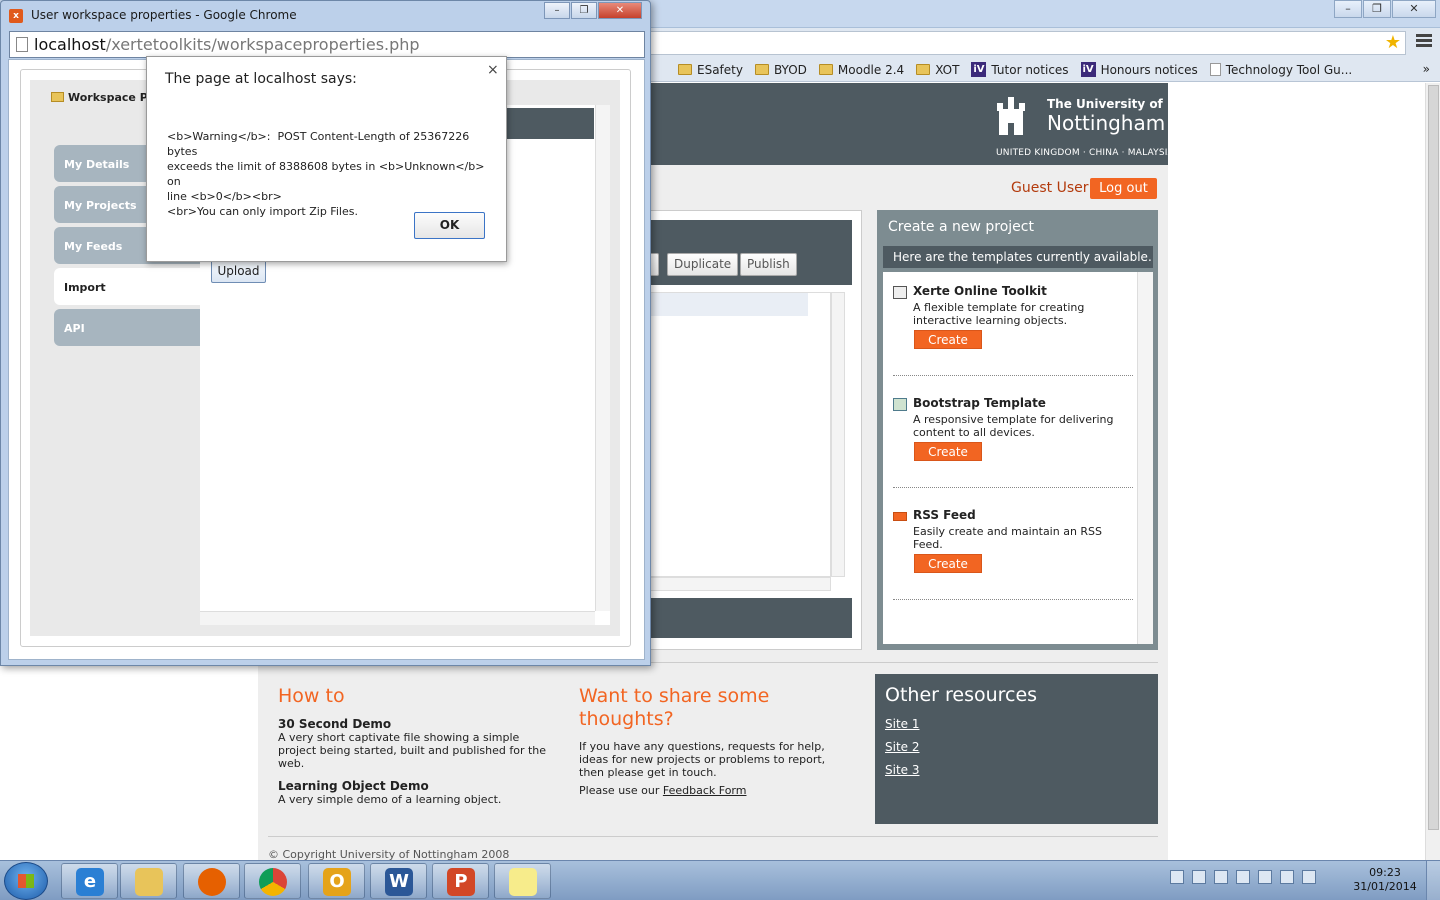 This screenshot has width=1440, height=900. What do you see at coordinates (1028, 43) in the screenshot?
I see `address-bar: ★` at bounding box center [1028, 43].